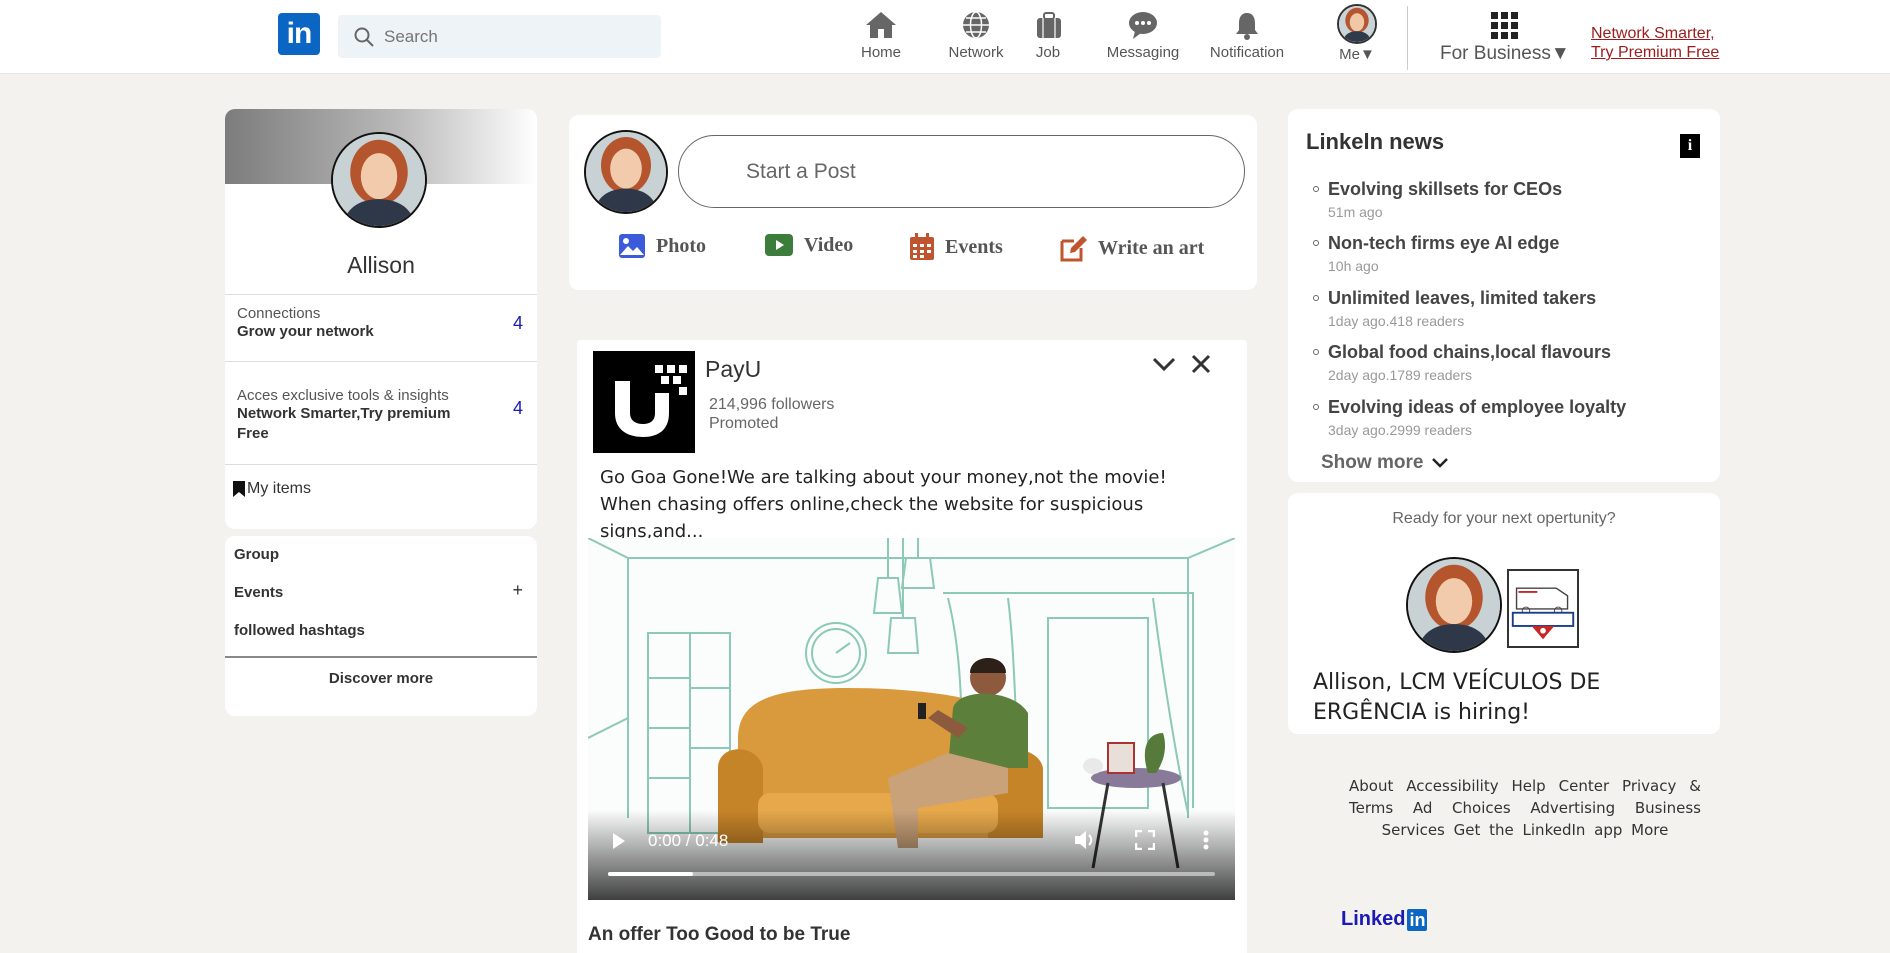 The height and width of the screenshot is (953, 1890). I want to click on nav-messaging-label: Messaging, so click(1143, 52).